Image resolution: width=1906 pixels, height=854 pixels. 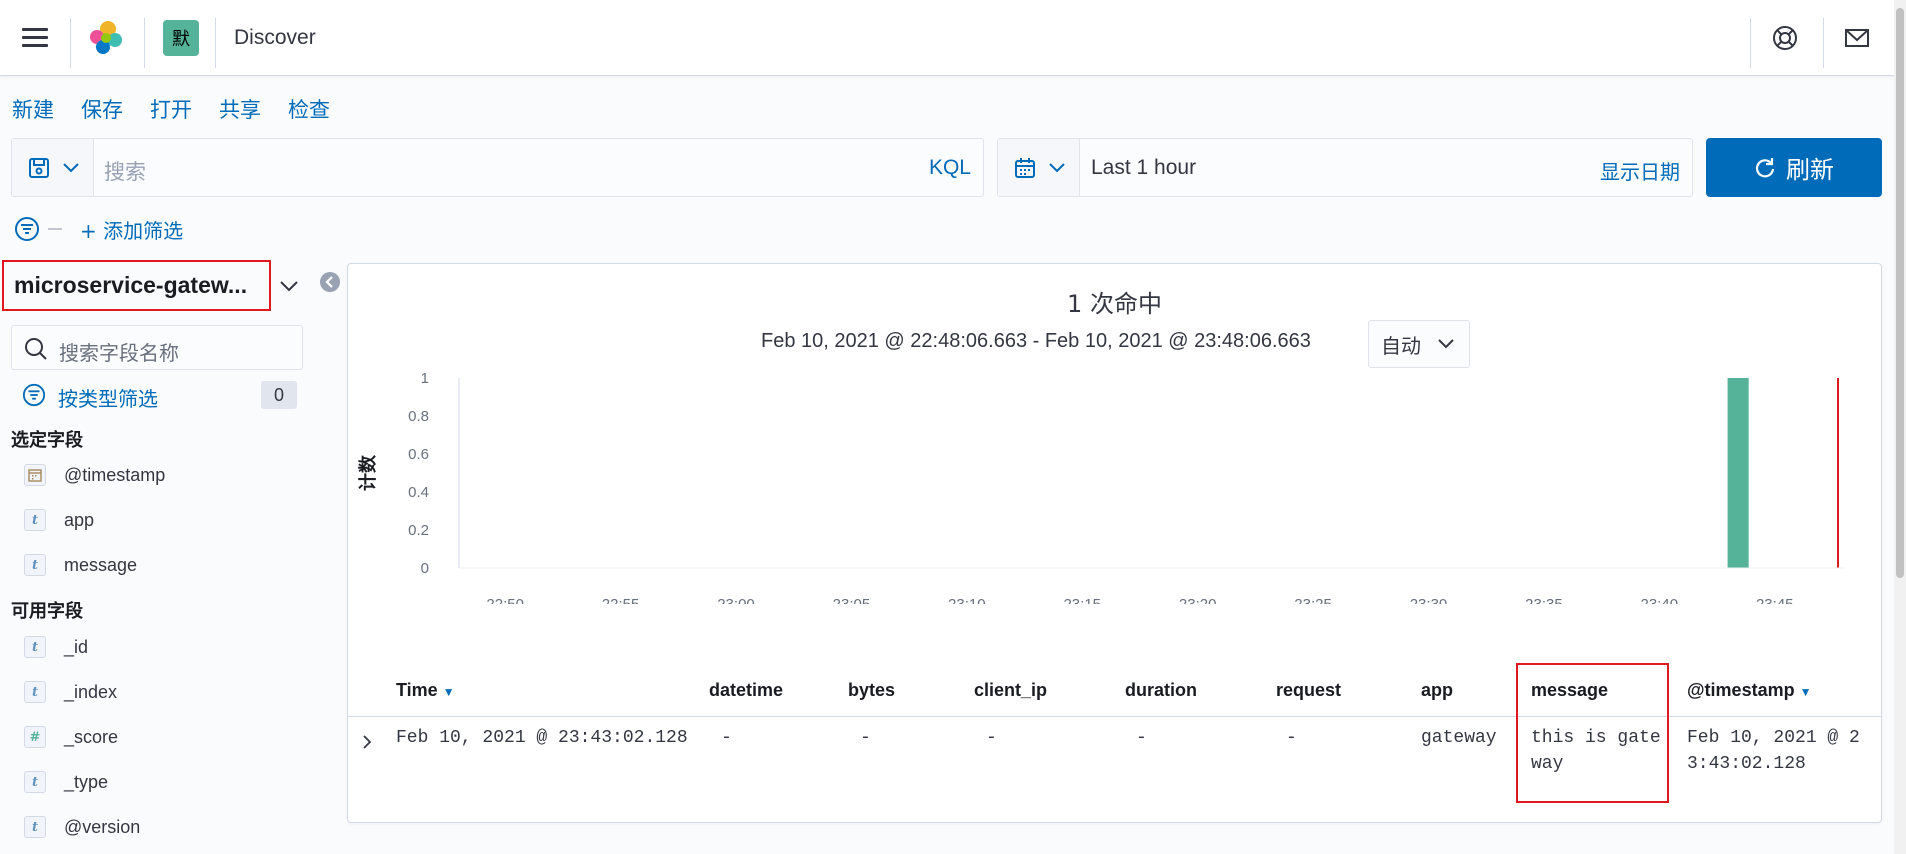 I want to click on help-icon, so click(x=1785, y=38).